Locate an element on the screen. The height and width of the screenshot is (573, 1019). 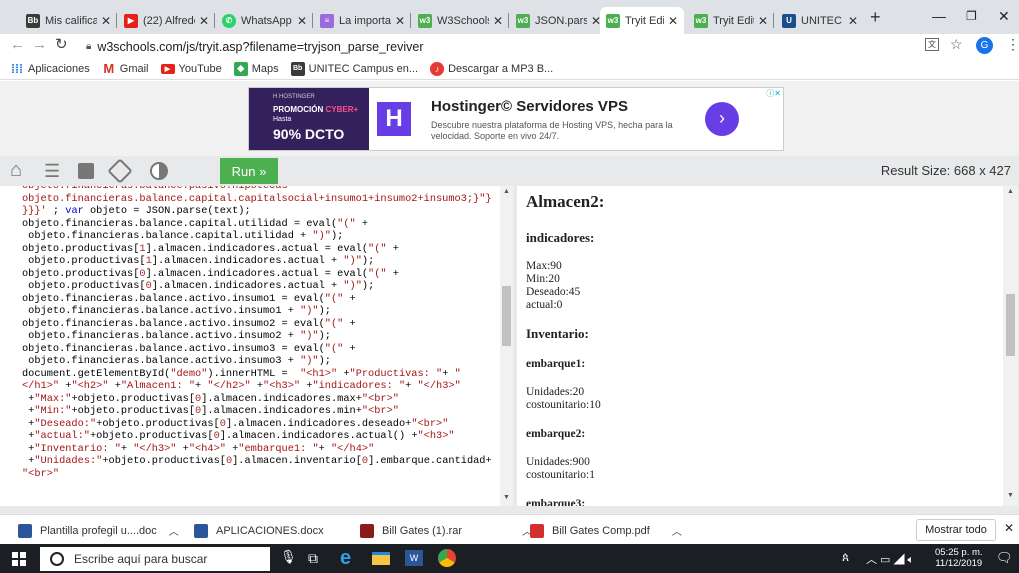
bookmark-youtube: ▶ YouTube is located at coordinates (191, 69).